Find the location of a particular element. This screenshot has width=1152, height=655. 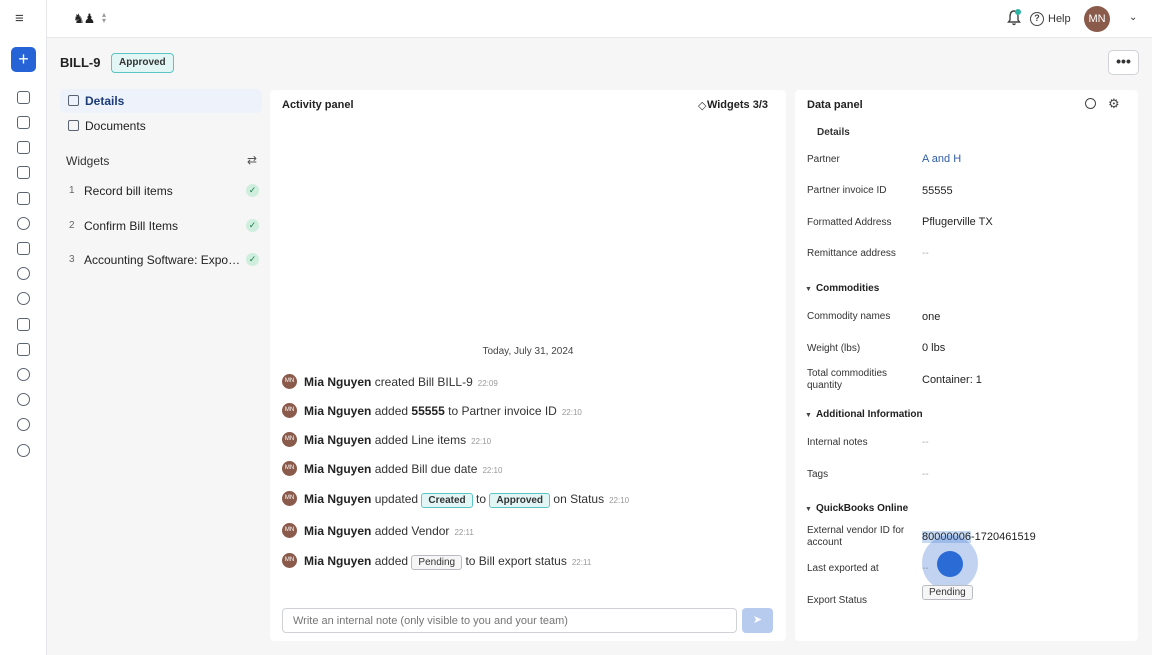

widget-item: 1 Record bill items ✓ is located at coordinates (161, 191).